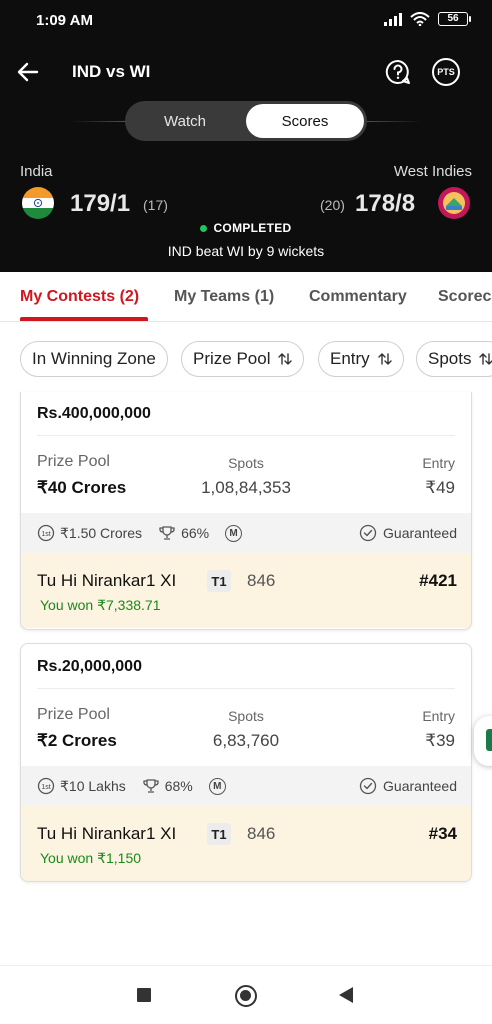 This screenshot has width=492, height=1024. What do you see at coordinates (465, 297) in the screenshot?
I see `tab-scorecard: Scorecard` at bounding box center [465, 297].